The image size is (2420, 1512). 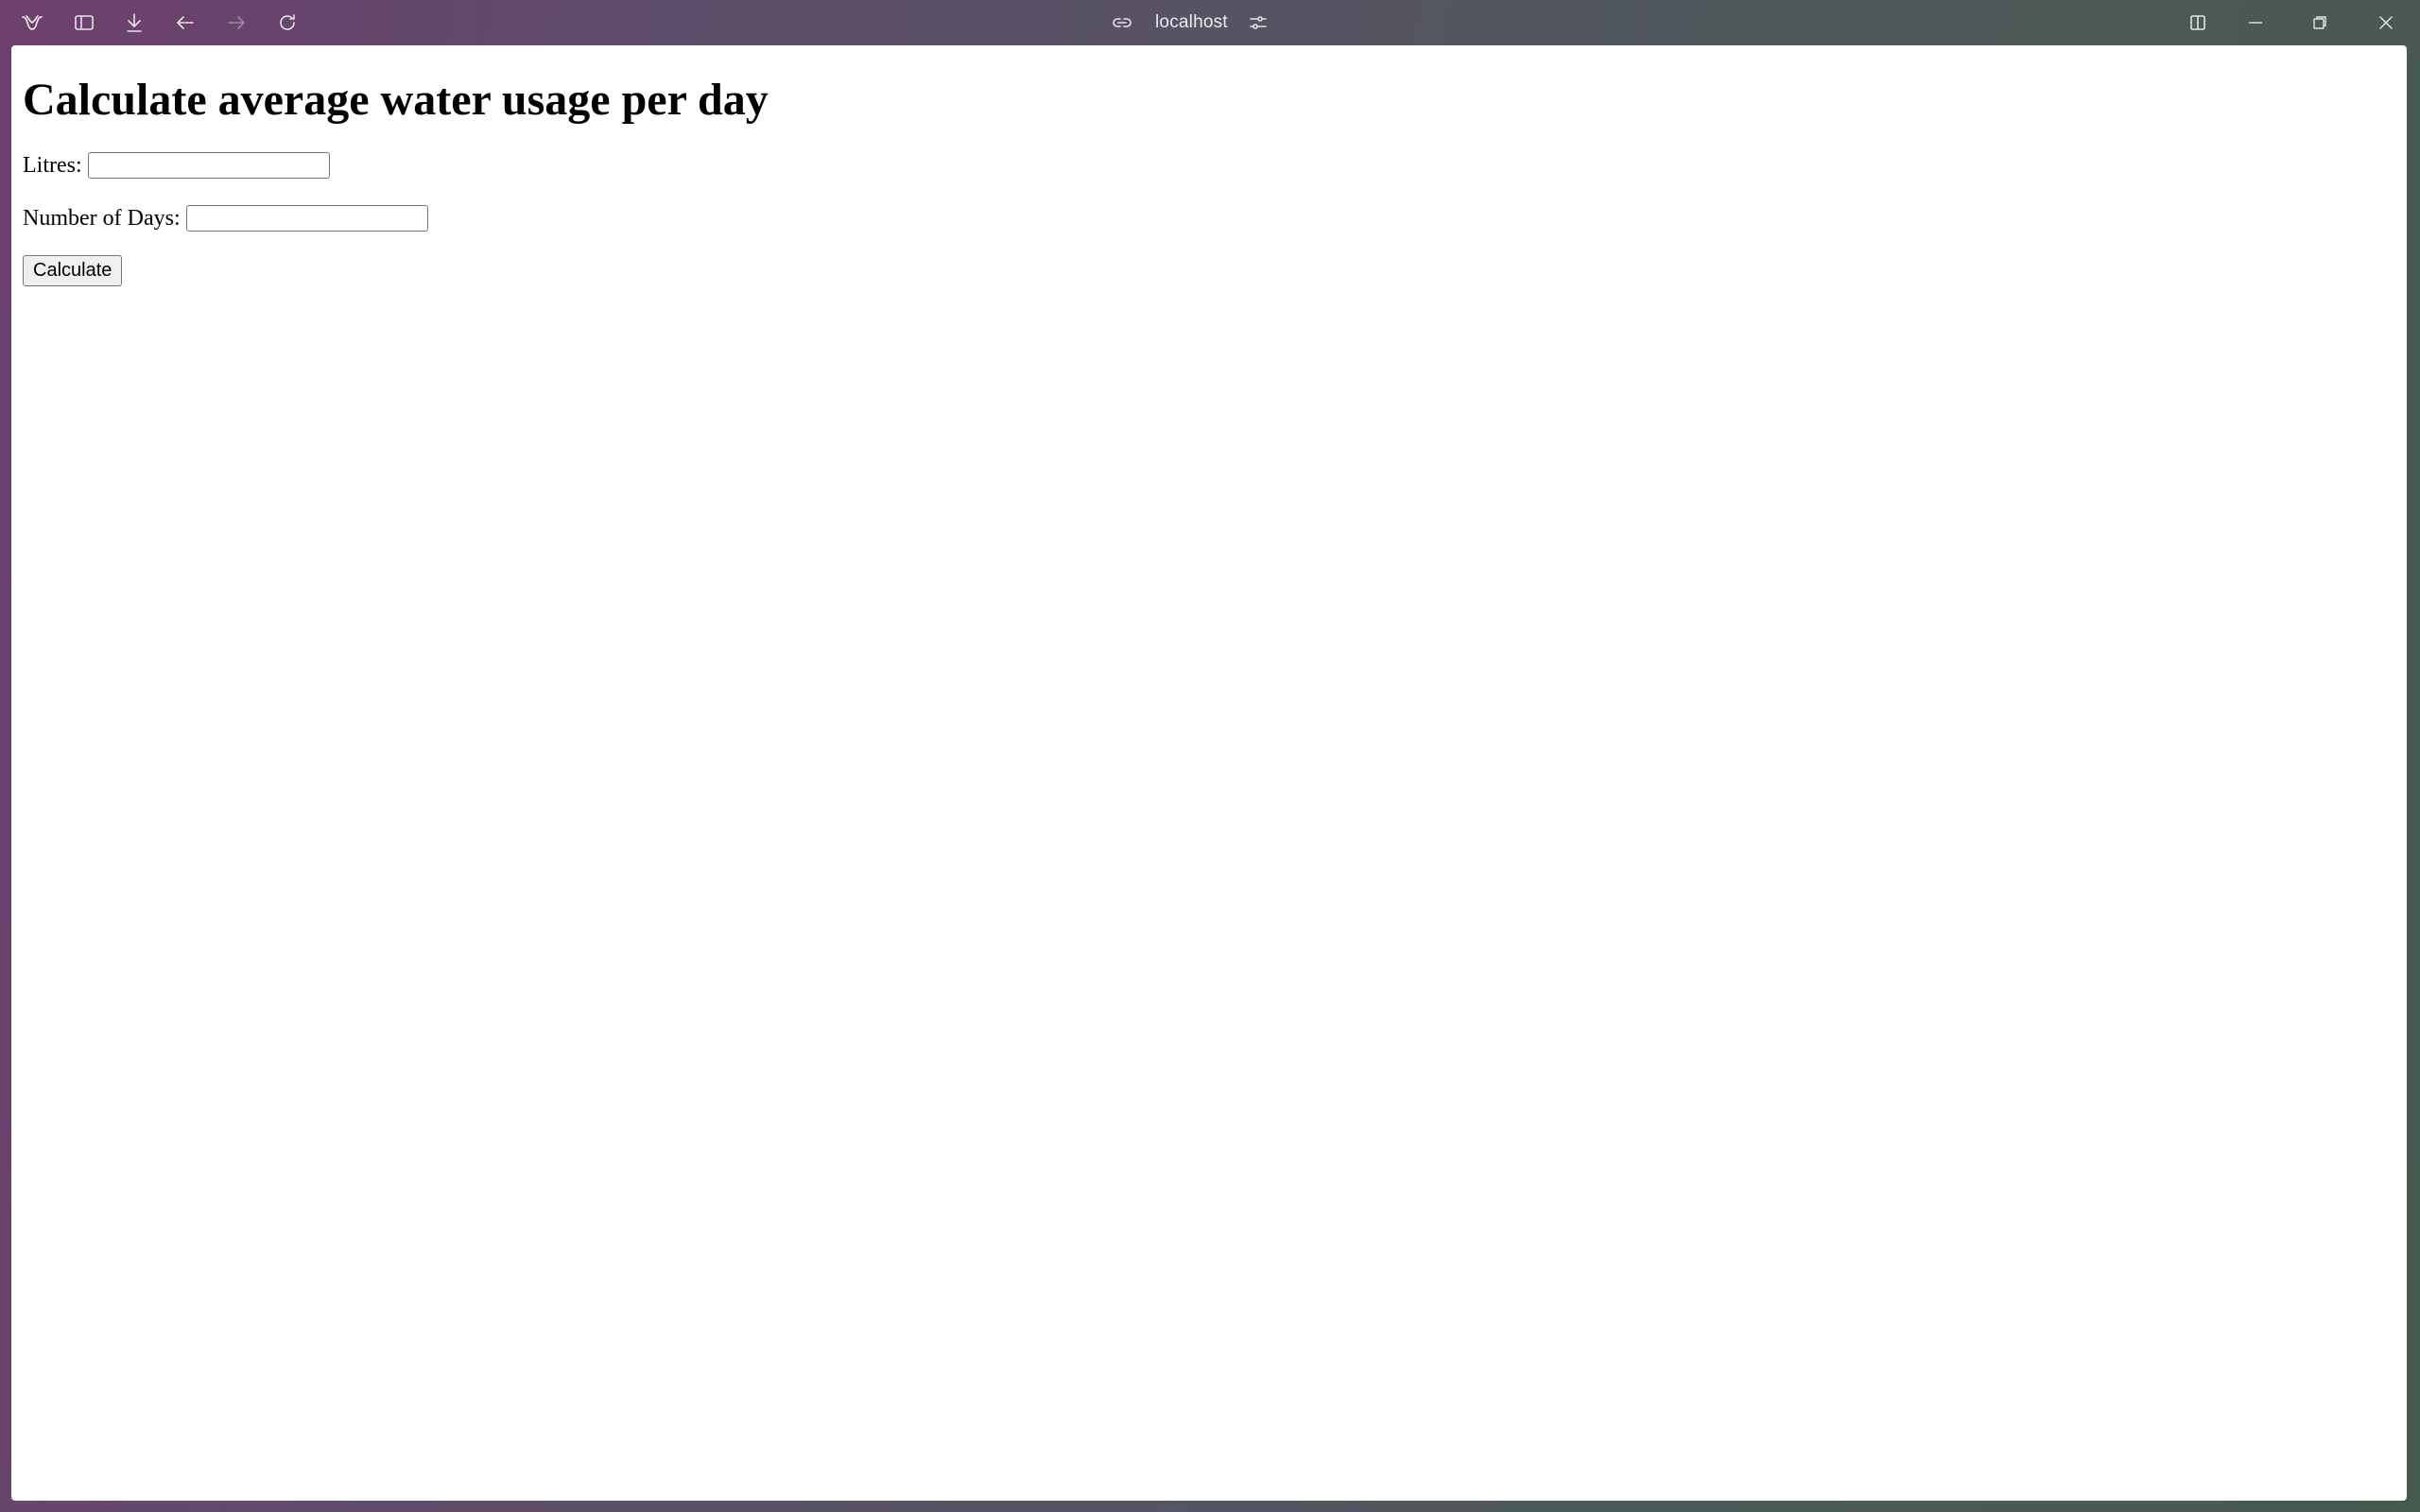 I want to click on address-text: localhost, so click(x=1191, y=22).